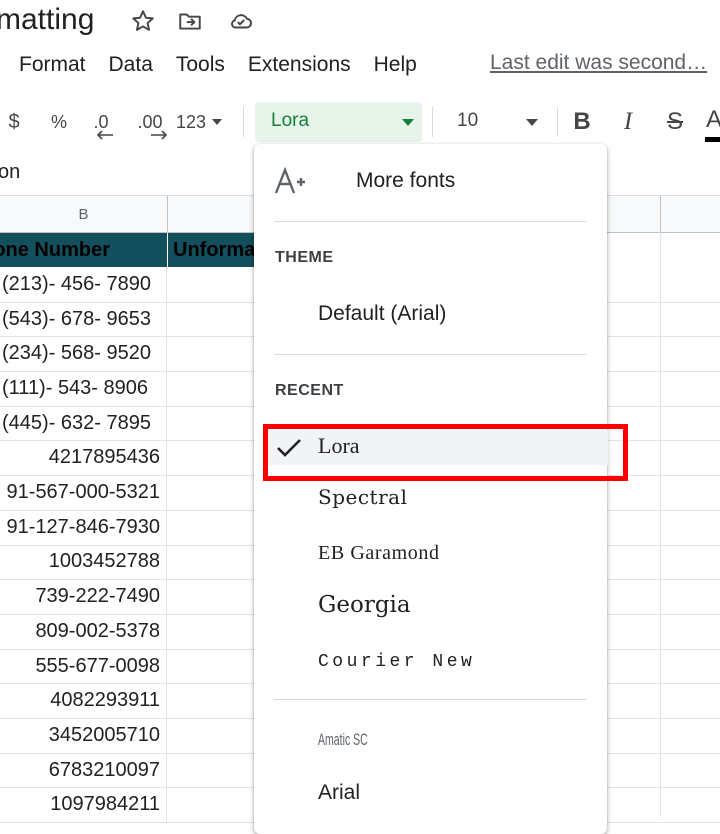 Image resolution: width=720 pixels, height=834 pixels. What do you see at coordinates (52, 65) in the screenshot?
I see `menu-format: Format` at bounding box center [52, 65].